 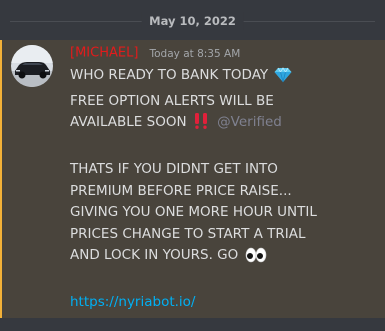 I want to click on role-mention: @Verified, so click(x=249, y=122).